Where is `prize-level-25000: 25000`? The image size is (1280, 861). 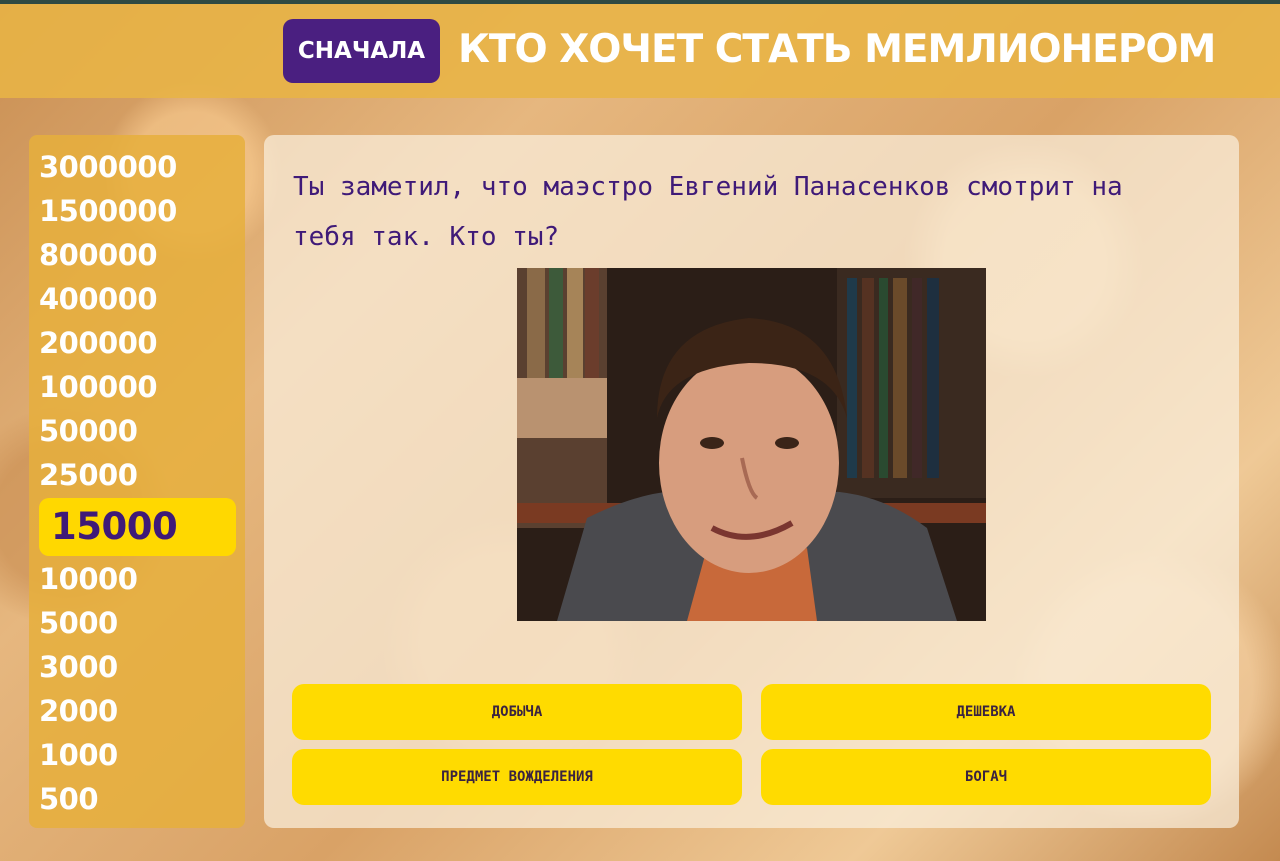 prize-level-25000: 25000 is located at coordinates (88, 475).